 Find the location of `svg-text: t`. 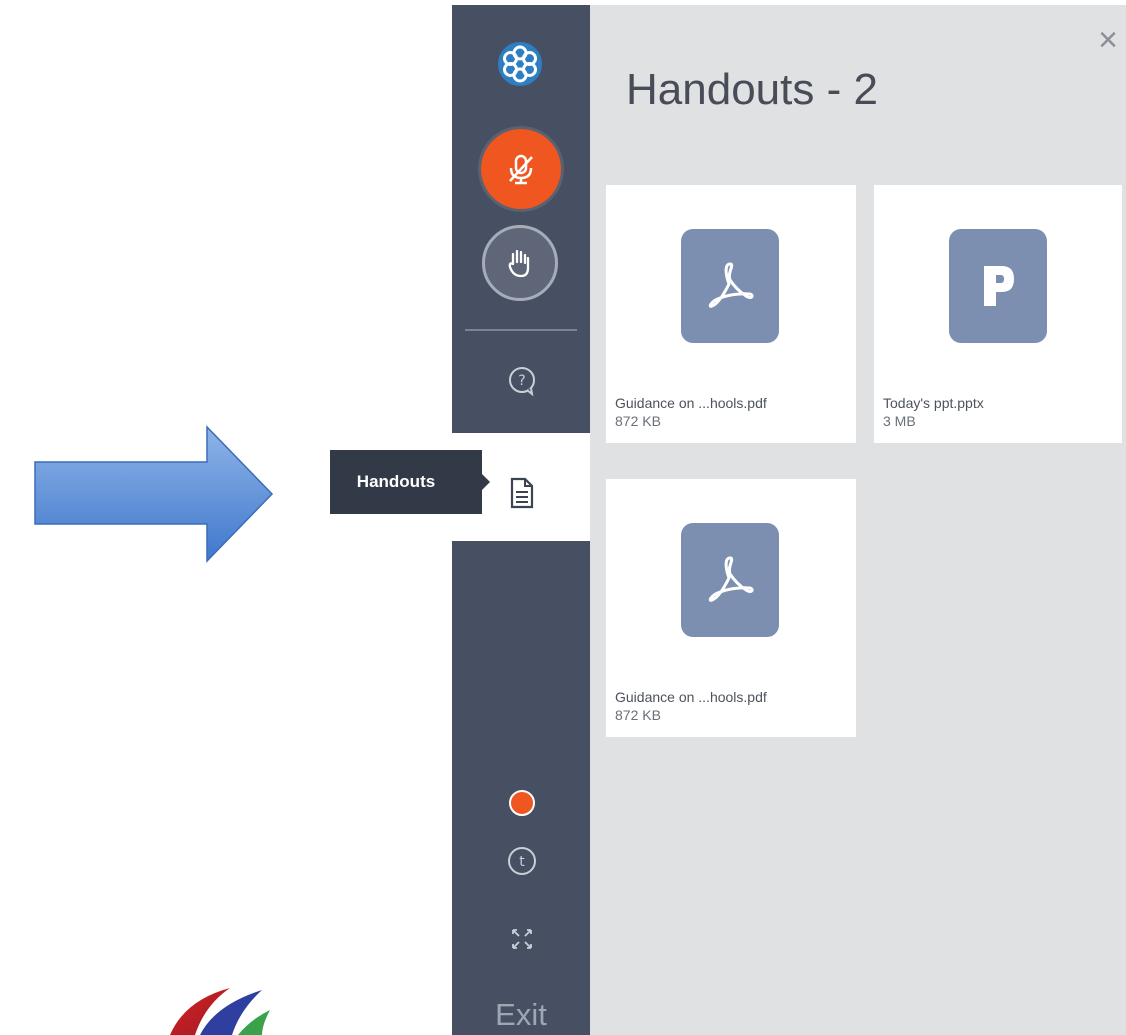

svg-text: t is located at coordinates (522, 862).